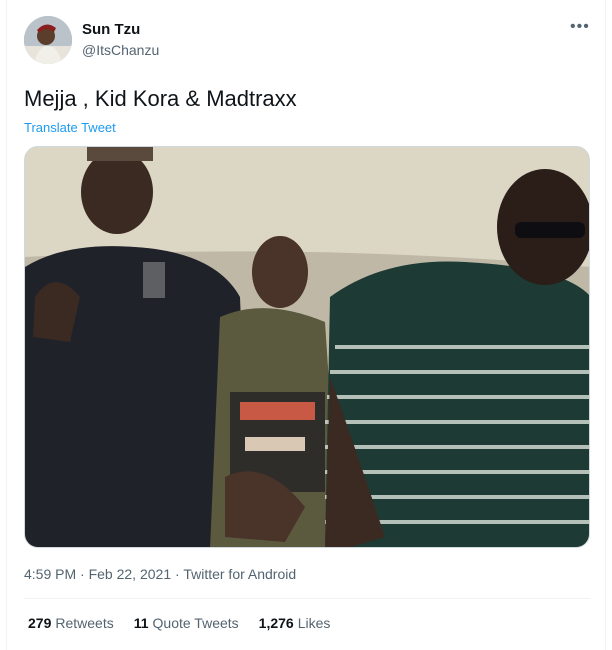 Image resolution: width=612 pixels, height=650 pixels. I want to click on quotes-label: Quote Tweets, so click(195, 623).